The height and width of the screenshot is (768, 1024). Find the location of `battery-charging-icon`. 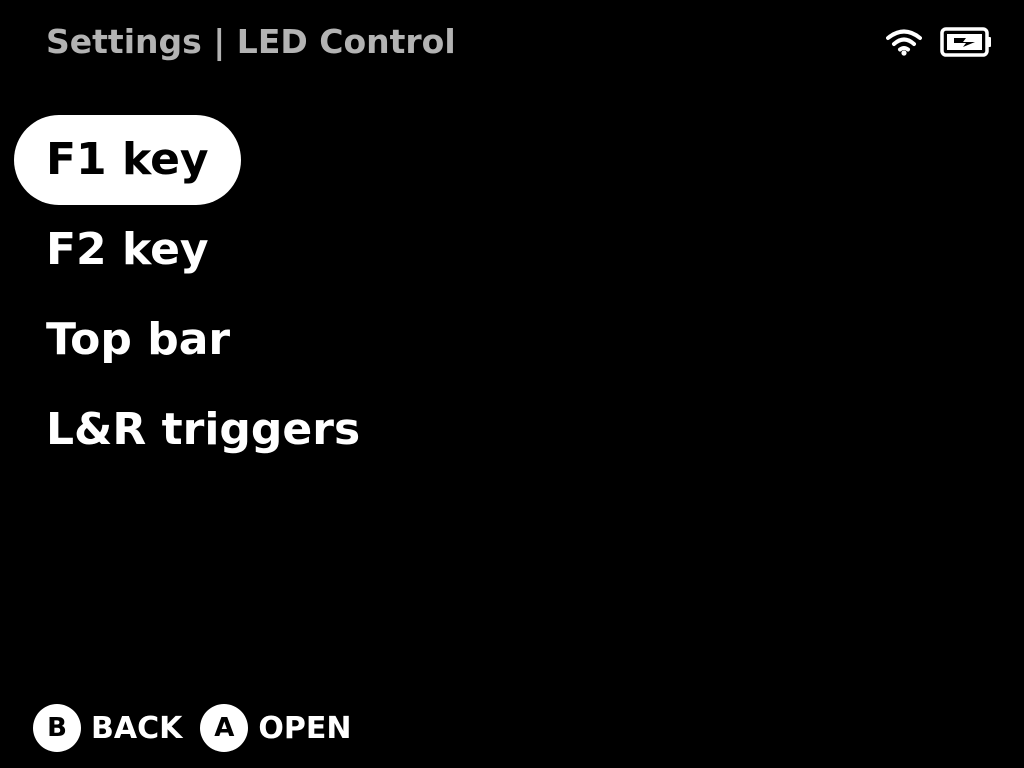

battery-charging-icon is located at coordinates (965, 42).